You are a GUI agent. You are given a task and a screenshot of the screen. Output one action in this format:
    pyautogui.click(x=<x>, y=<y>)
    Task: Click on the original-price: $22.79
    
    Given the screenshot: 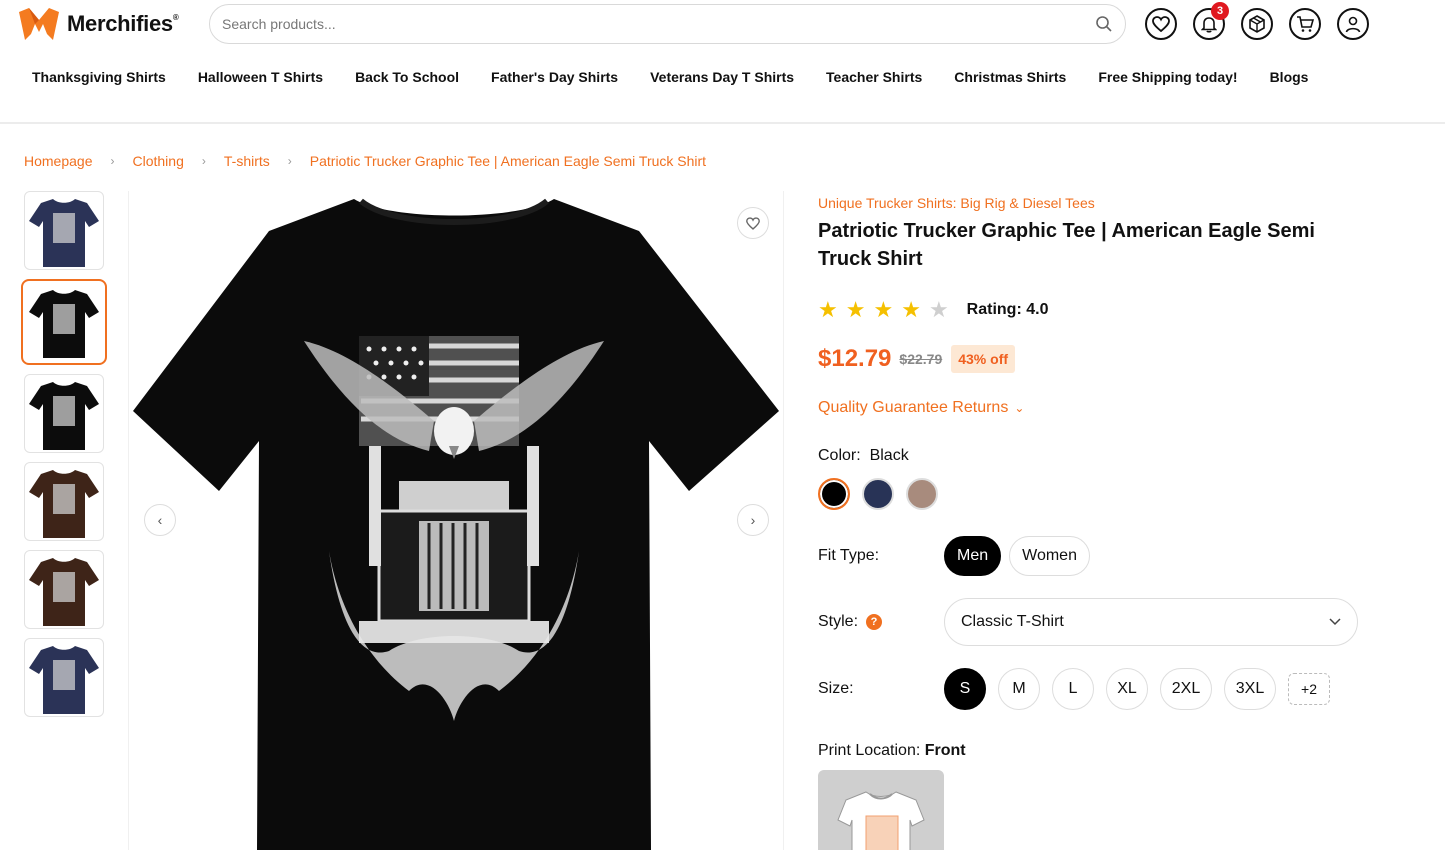 What is the action you would take?
    pyautogui.click(x=921, y=359)
    